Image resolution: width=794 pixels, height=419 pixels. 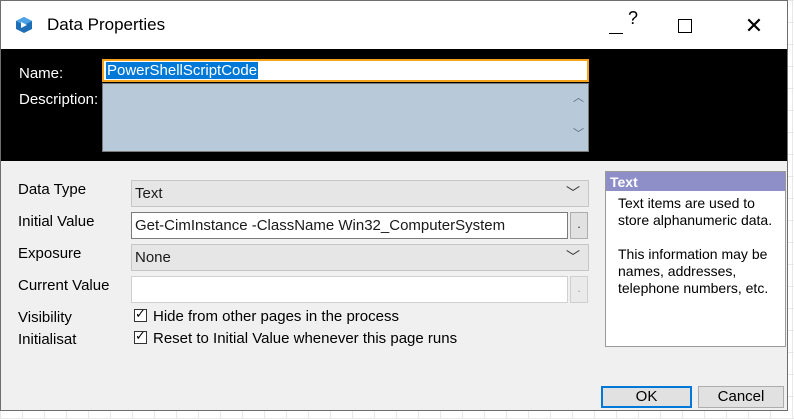 I want to click on exposure-select: None ﹀, so click(x=360, y=257).